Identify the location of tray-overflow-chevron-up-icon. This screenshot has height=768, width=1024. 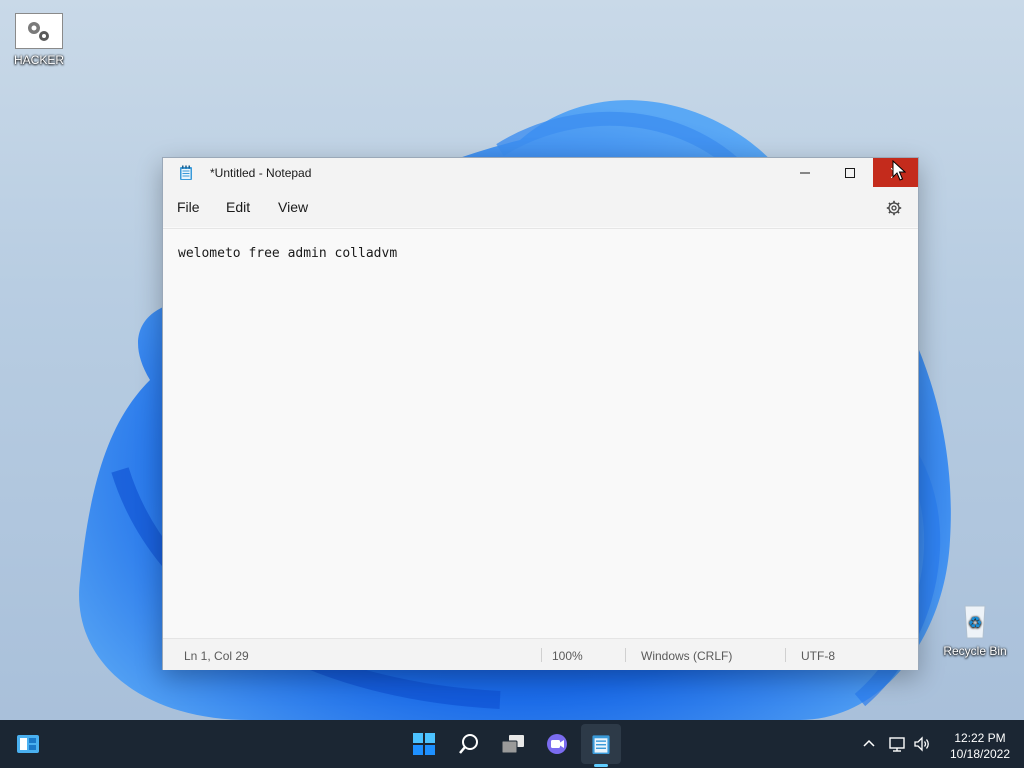
(869, 745).